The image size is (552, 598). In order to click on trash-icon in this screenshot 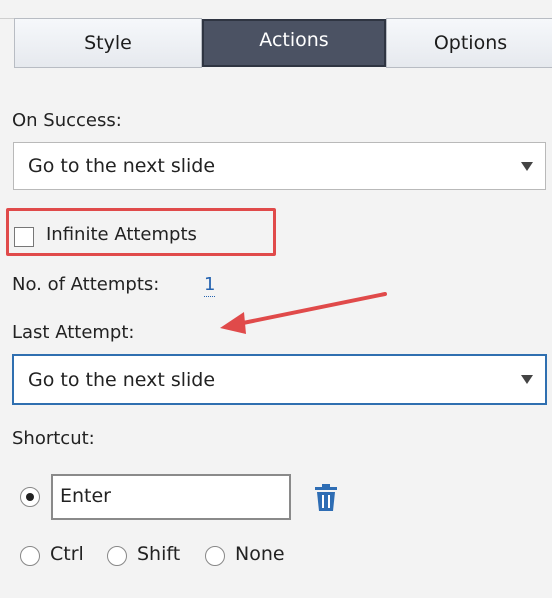, I will do `click(326, 498)`.